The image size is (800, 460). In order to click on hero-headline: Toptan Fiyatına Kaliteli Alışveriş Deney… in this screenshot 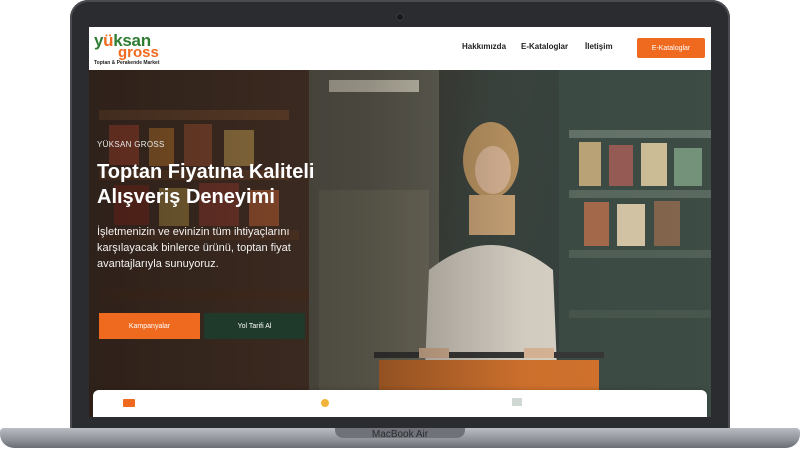, I will do `click(247, 185)`.